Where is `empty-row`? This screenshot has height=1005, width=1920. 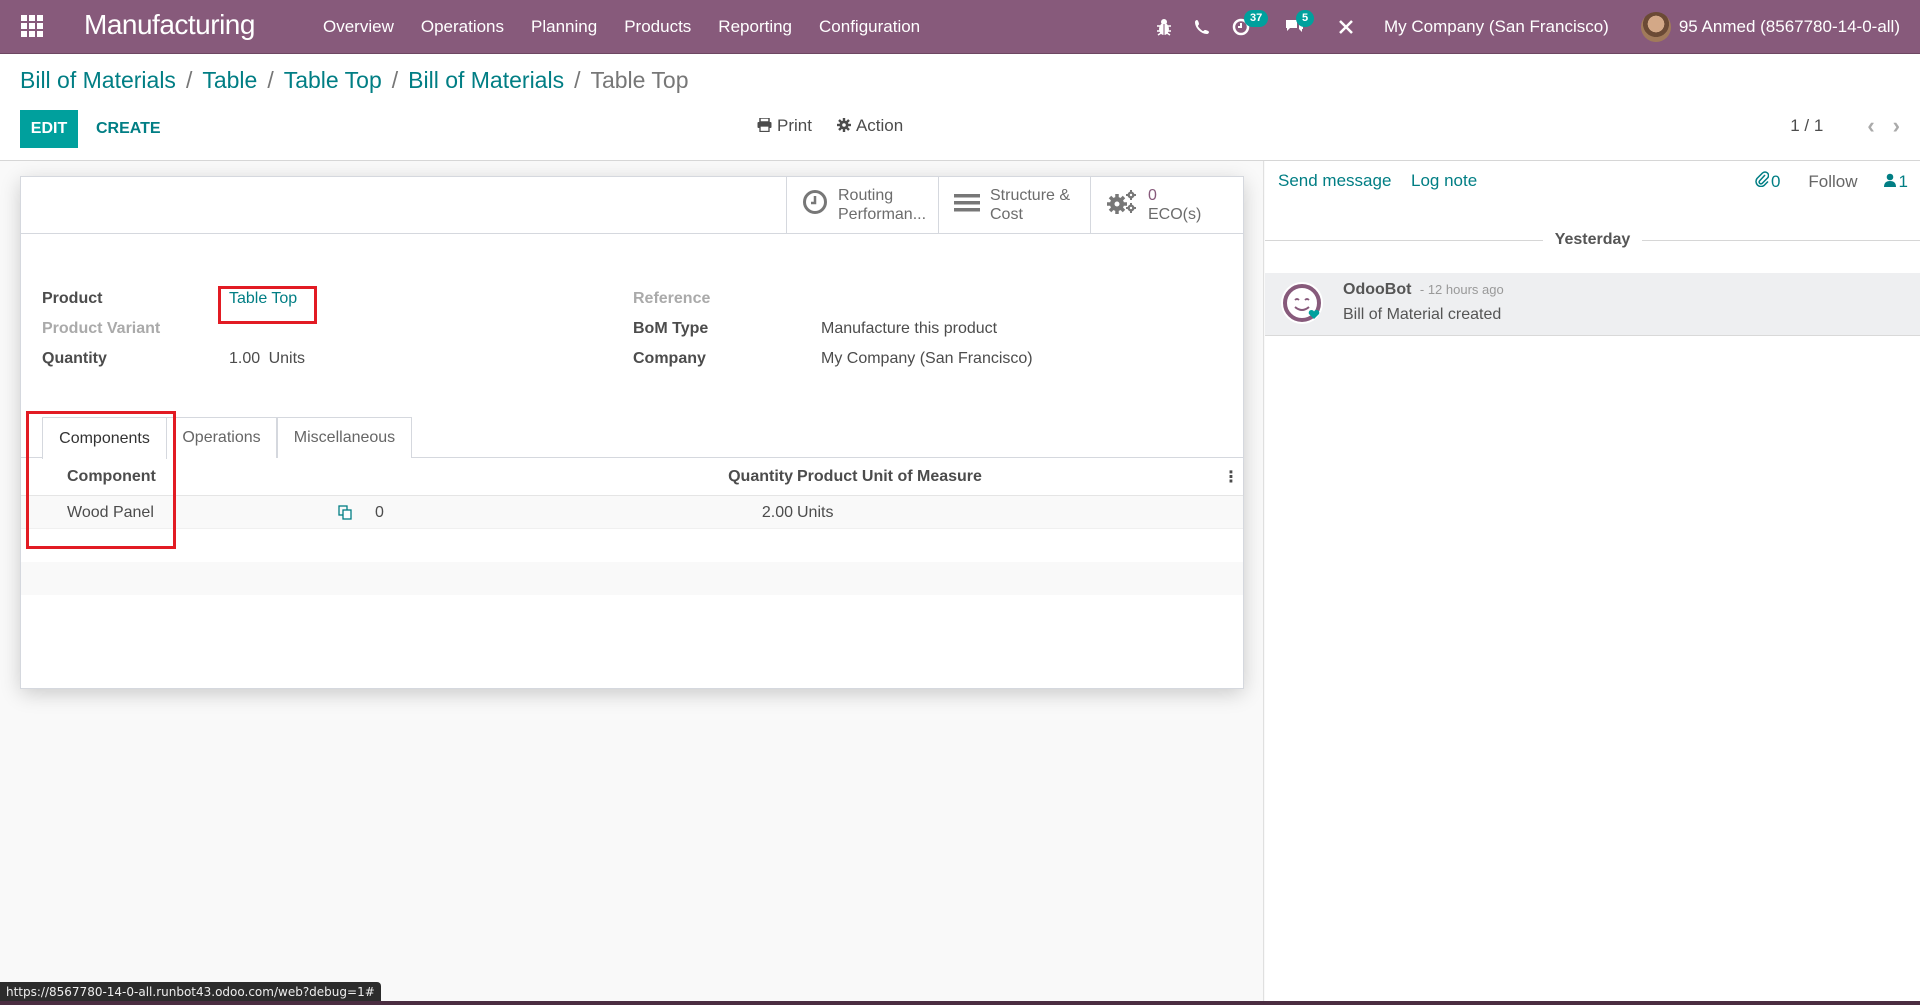 empty-row is located at coordinates (632, 578).